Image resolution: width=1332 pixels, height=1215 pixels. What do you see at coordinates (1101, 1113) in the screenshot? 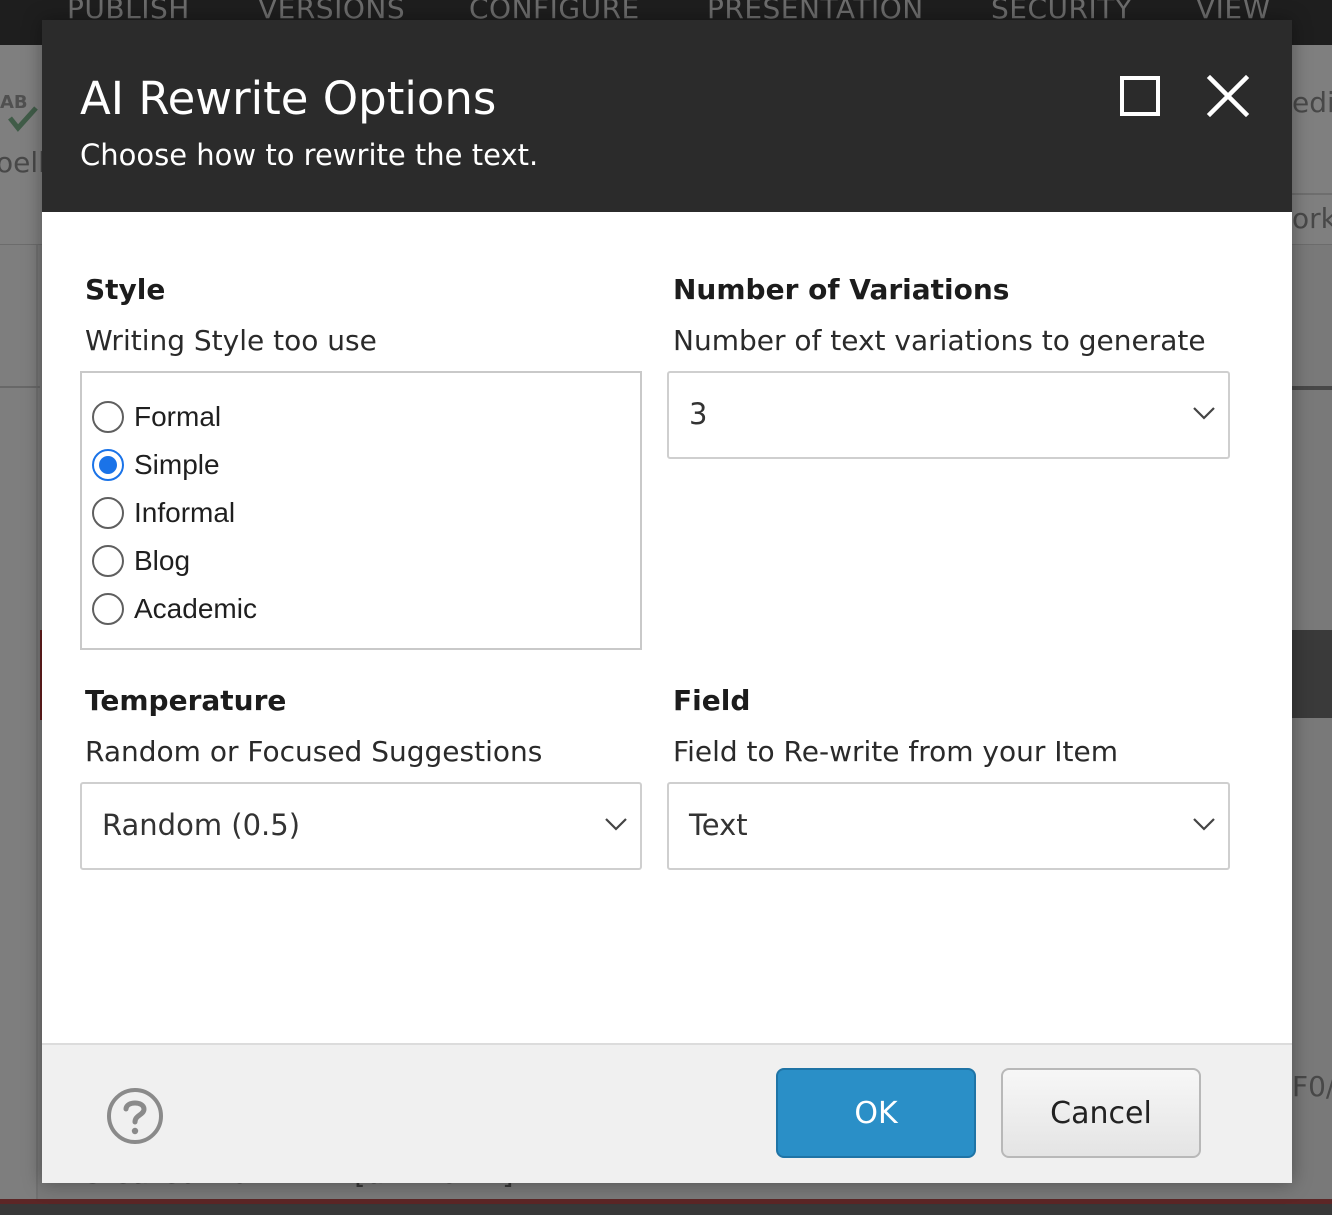
I see `cancel-button: Cancel` at bounding box center [1101, 1113].